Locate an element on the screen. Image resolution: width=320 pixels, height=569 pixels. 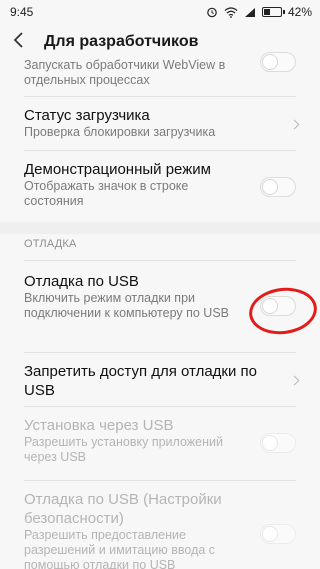
setting-title: Отладка по USB is located at coordinates (81, 281).